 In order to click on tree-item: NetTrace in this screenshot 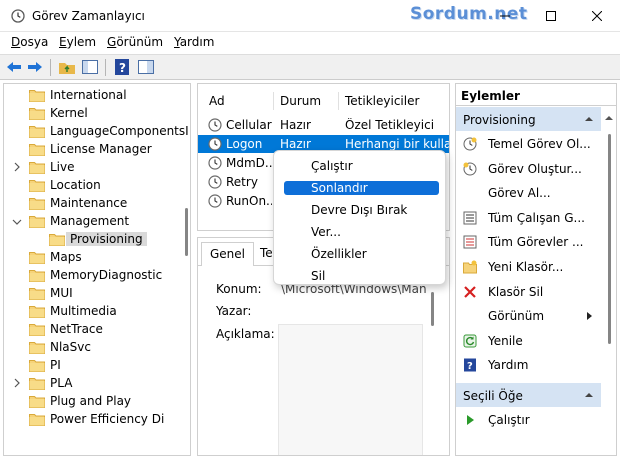, I will do `click(90, 329)`.